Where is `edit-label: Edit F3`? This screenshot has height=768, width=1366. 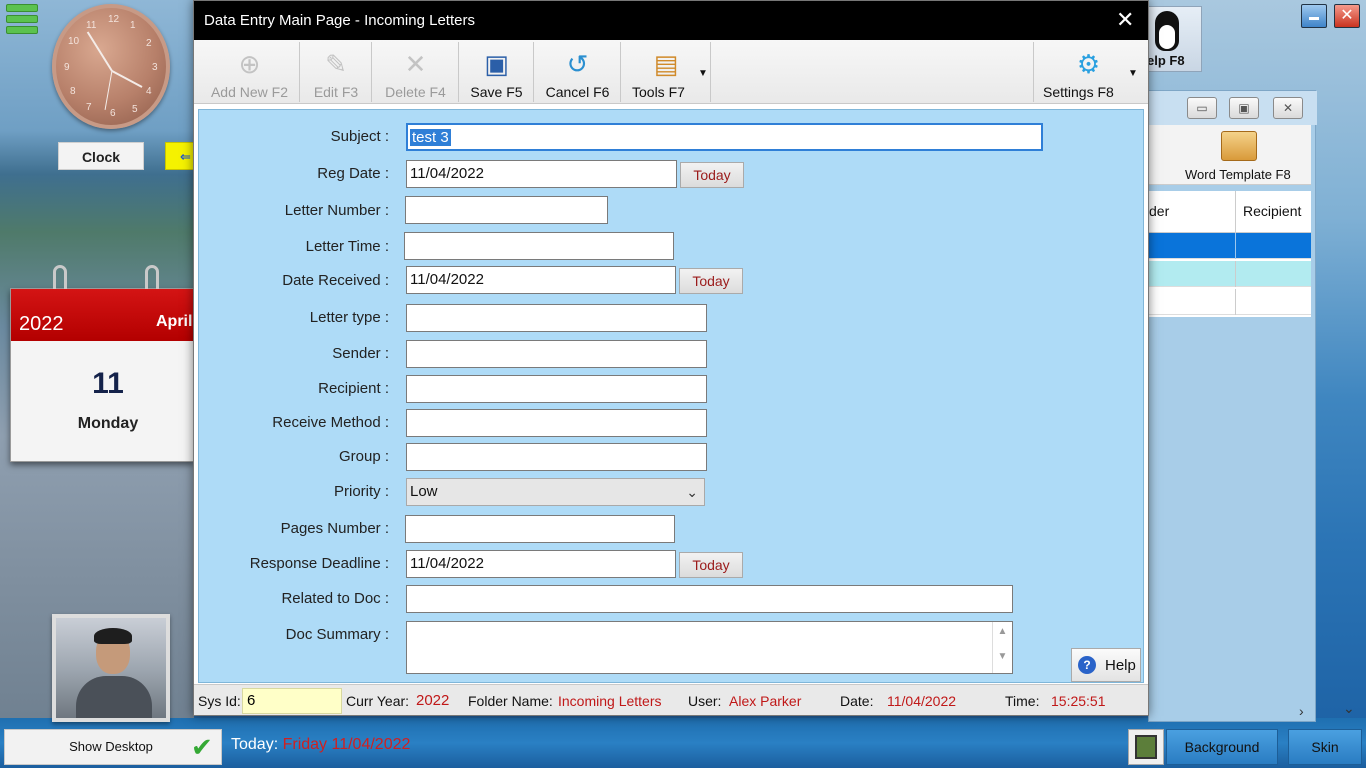 edit-label: Edit F3 is located at coordinates (336, 92).